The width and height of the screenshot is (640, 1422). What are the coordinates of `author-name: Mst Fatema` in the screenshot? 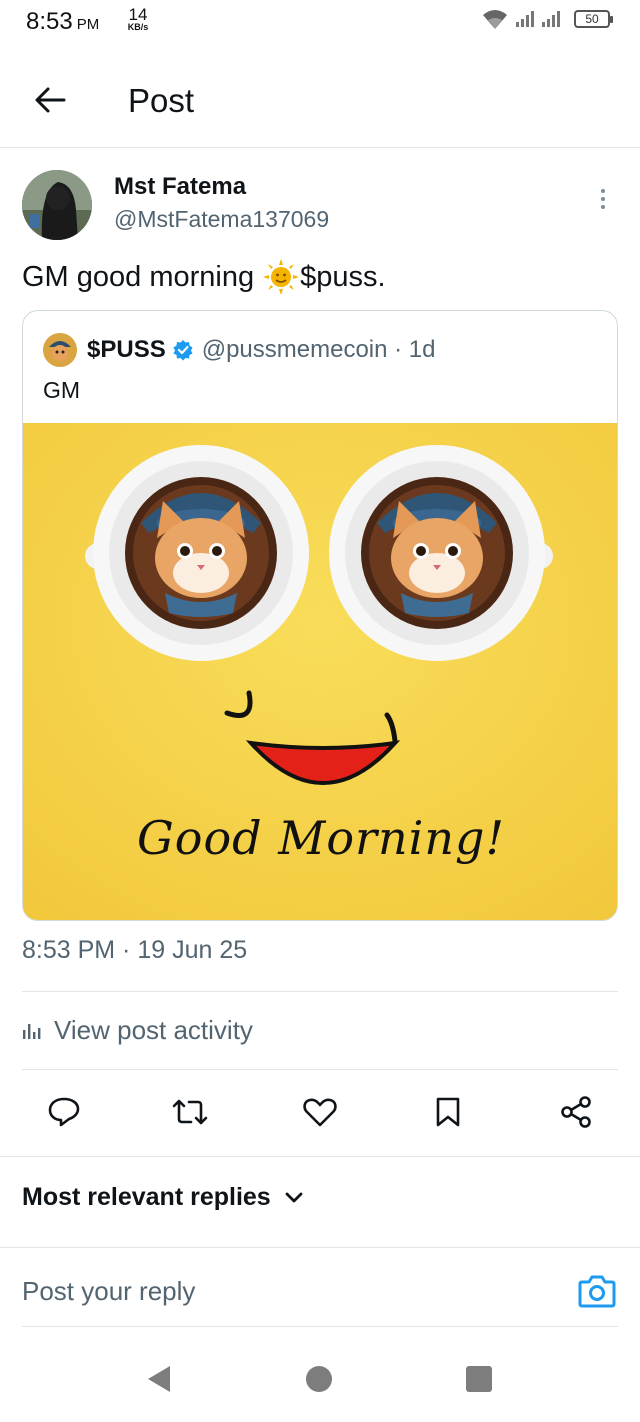 It's located at (180, 187).